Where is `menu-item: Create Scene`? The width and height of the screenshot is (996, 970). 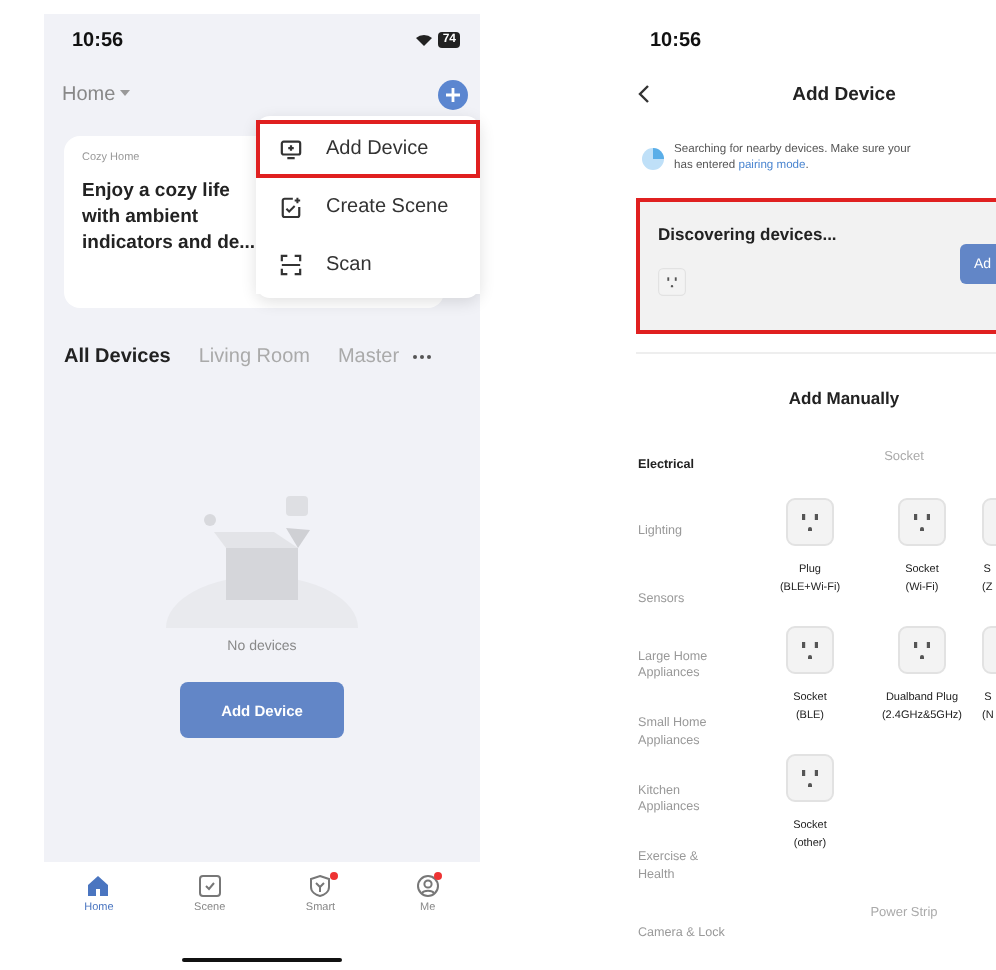
menu-item: Create Scene is located at coordinates (368, 207).